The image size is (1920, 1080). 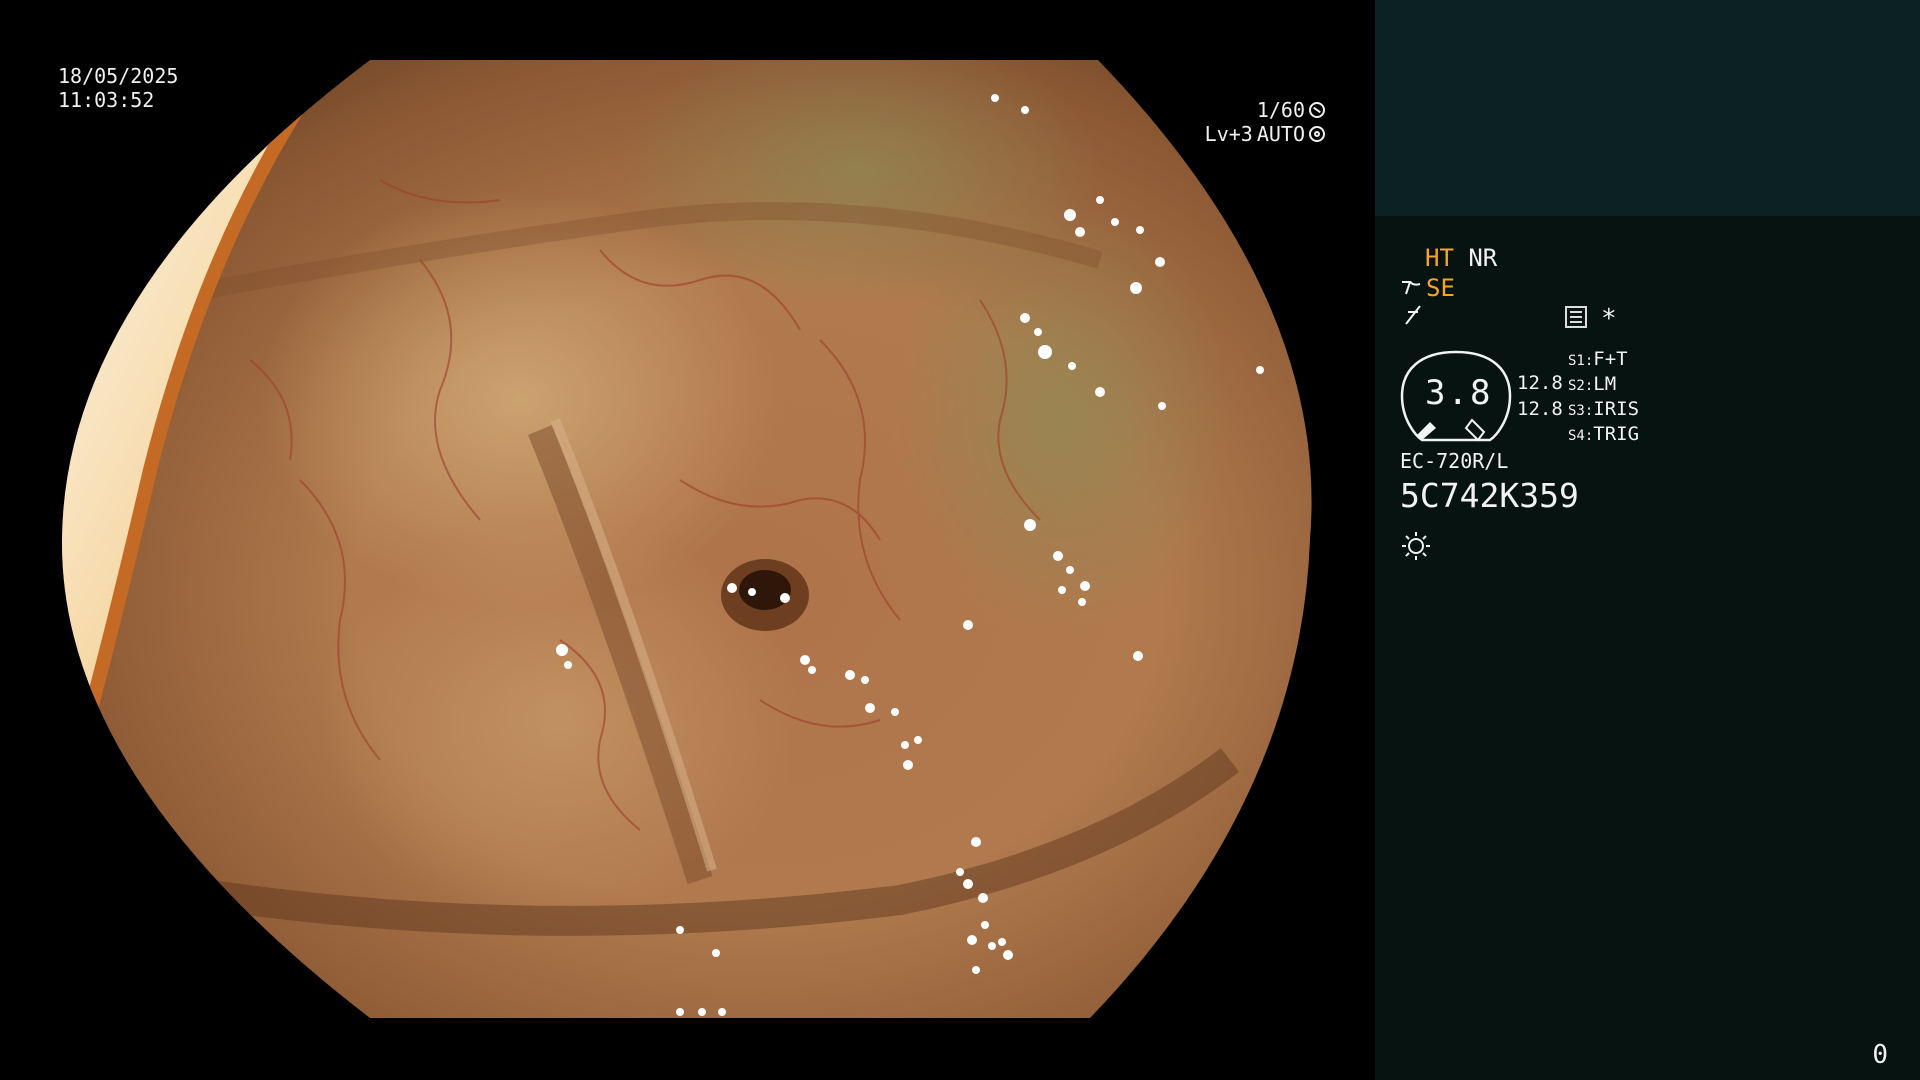 I want to click on exposure-mode-text: AUTO, so click(x=1280, y=134).